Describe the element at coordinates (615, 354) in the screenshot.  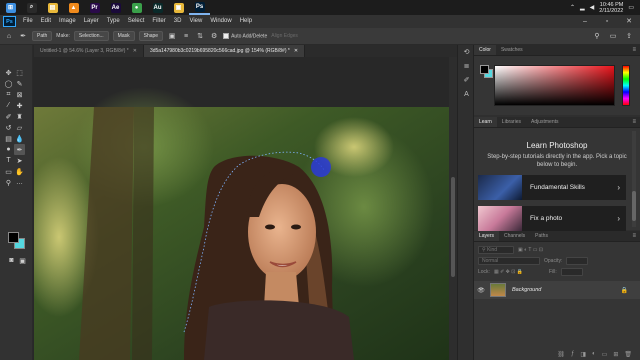
I see `new-layer-icon: ⊞` at that location.